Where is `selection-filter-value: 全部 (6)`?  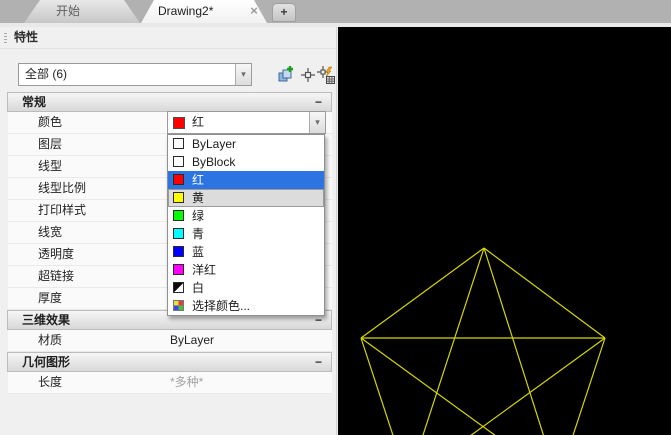
selection-filter-value: 全部 (6) is located at coordinates (46, 74).